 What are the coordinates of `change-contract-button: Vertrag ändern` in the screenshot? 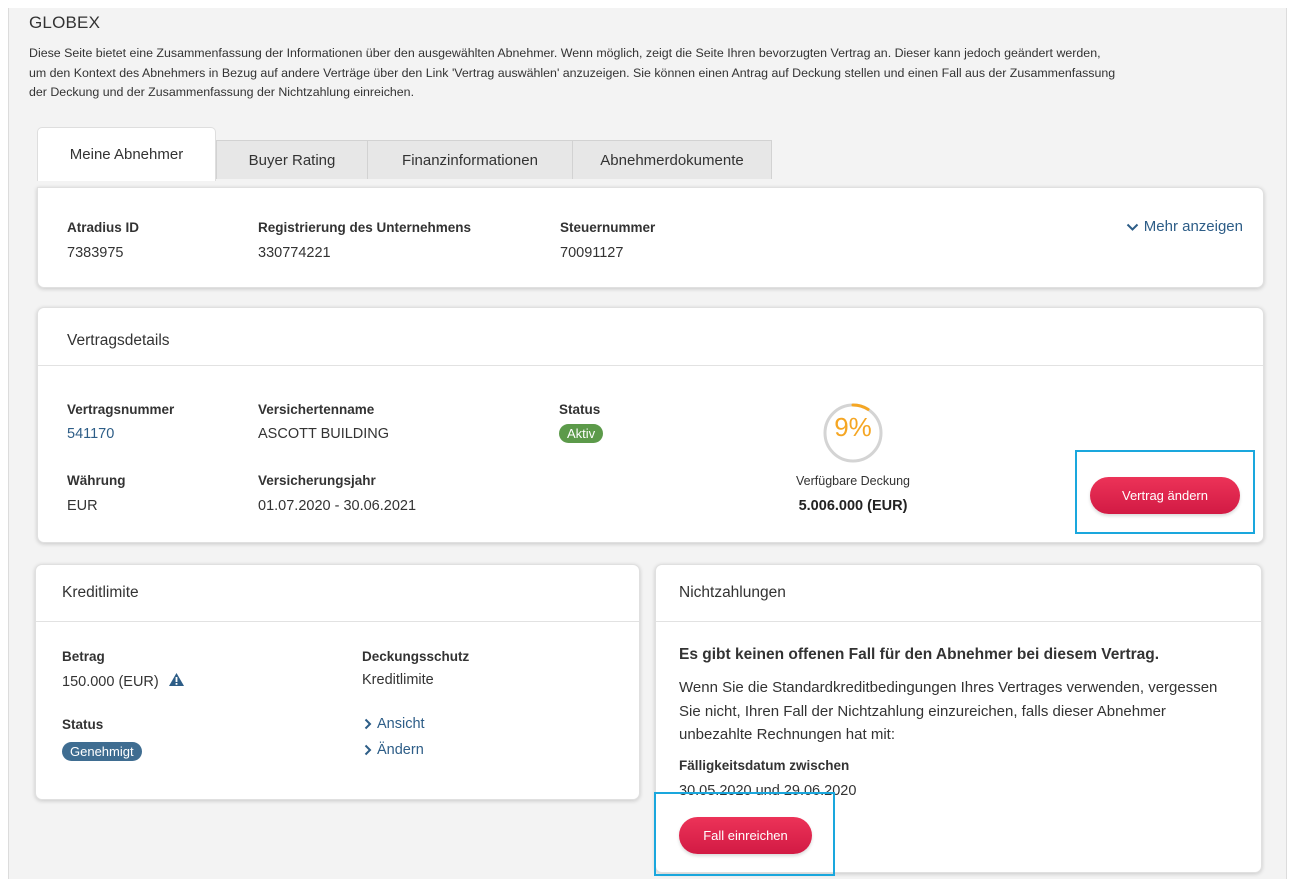 It's located at (1165, 495).